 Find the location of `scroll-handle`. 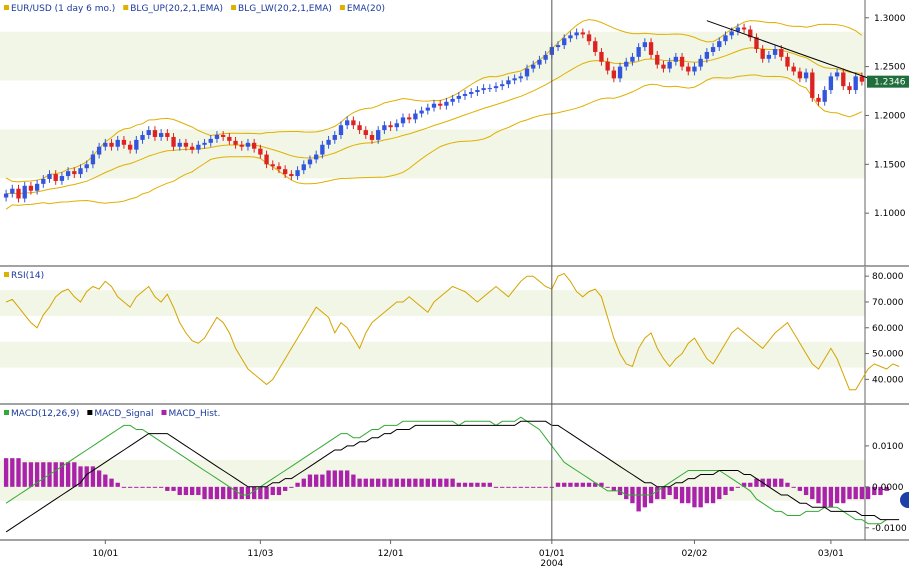

scroll-handle is located at coordinates (904, 500).